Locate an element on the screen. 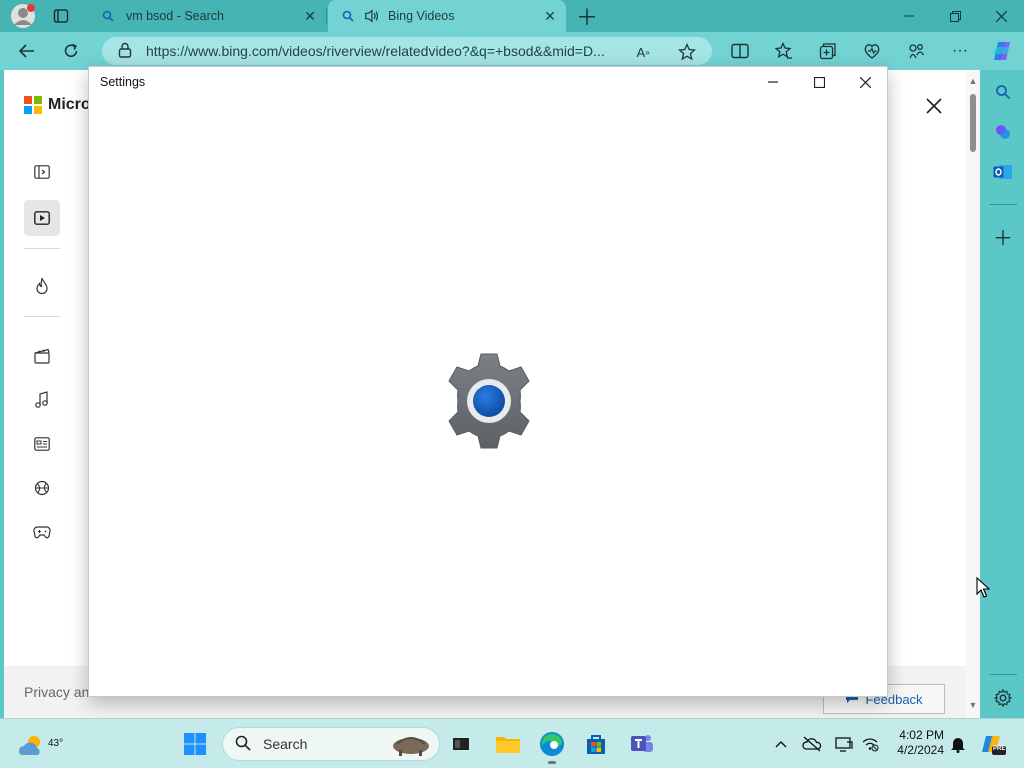 This screenshot has height=768, width=1024. favorites-icon is located at coordinates (784, 51).